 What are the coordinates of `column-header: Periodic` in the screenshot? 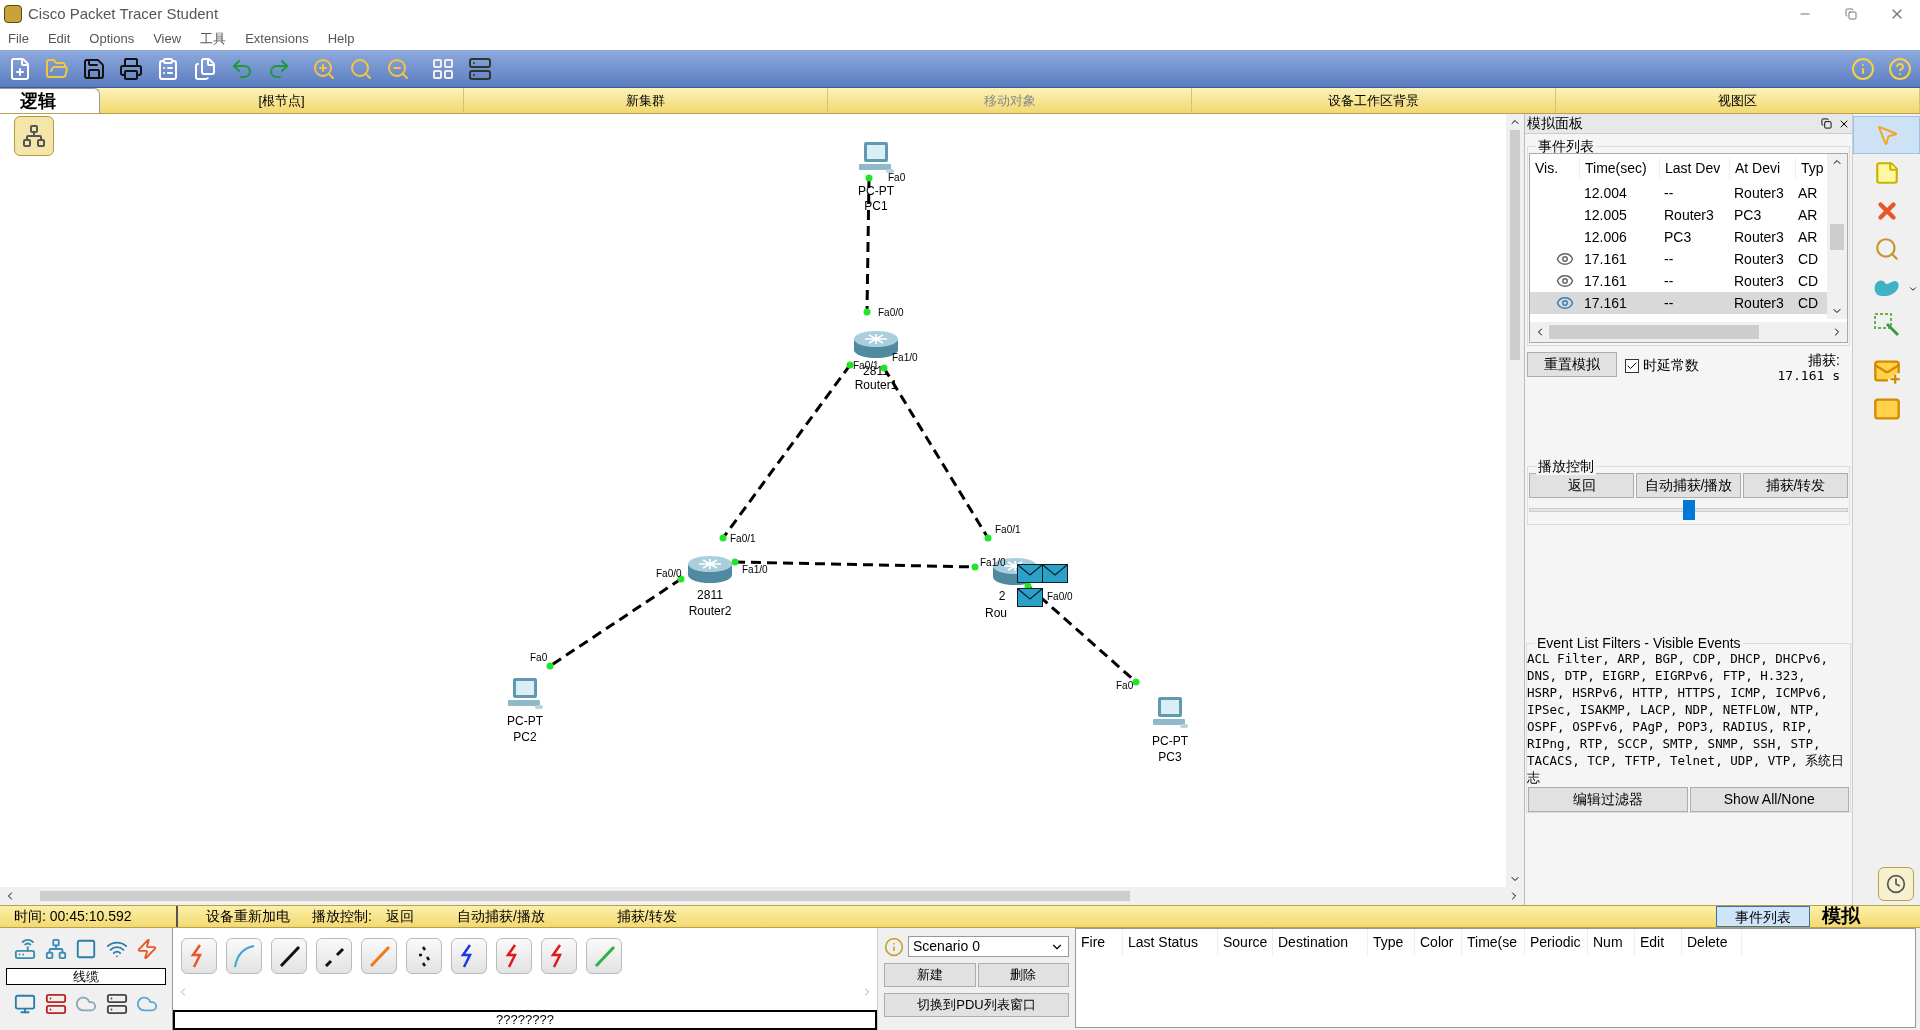 It's located at (1556, 942).